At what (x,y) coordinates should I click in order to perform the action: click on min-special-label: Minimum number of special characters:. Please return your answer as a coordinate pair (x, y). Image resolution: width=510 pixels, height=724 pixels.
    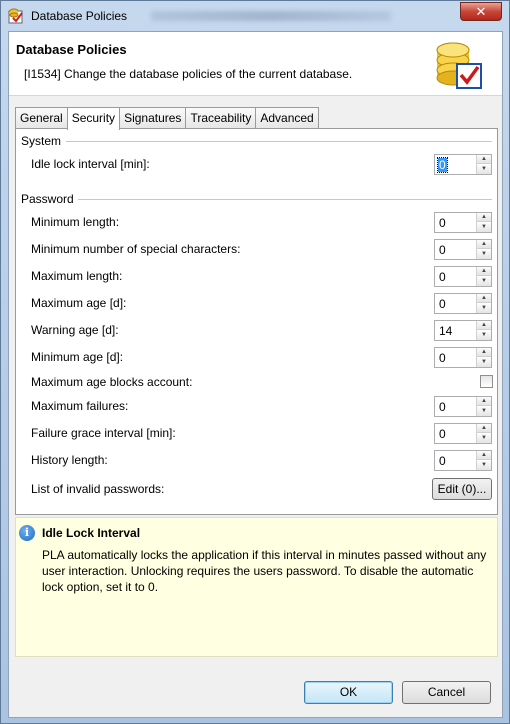
    Looking at the image, I should click on (136, 249).